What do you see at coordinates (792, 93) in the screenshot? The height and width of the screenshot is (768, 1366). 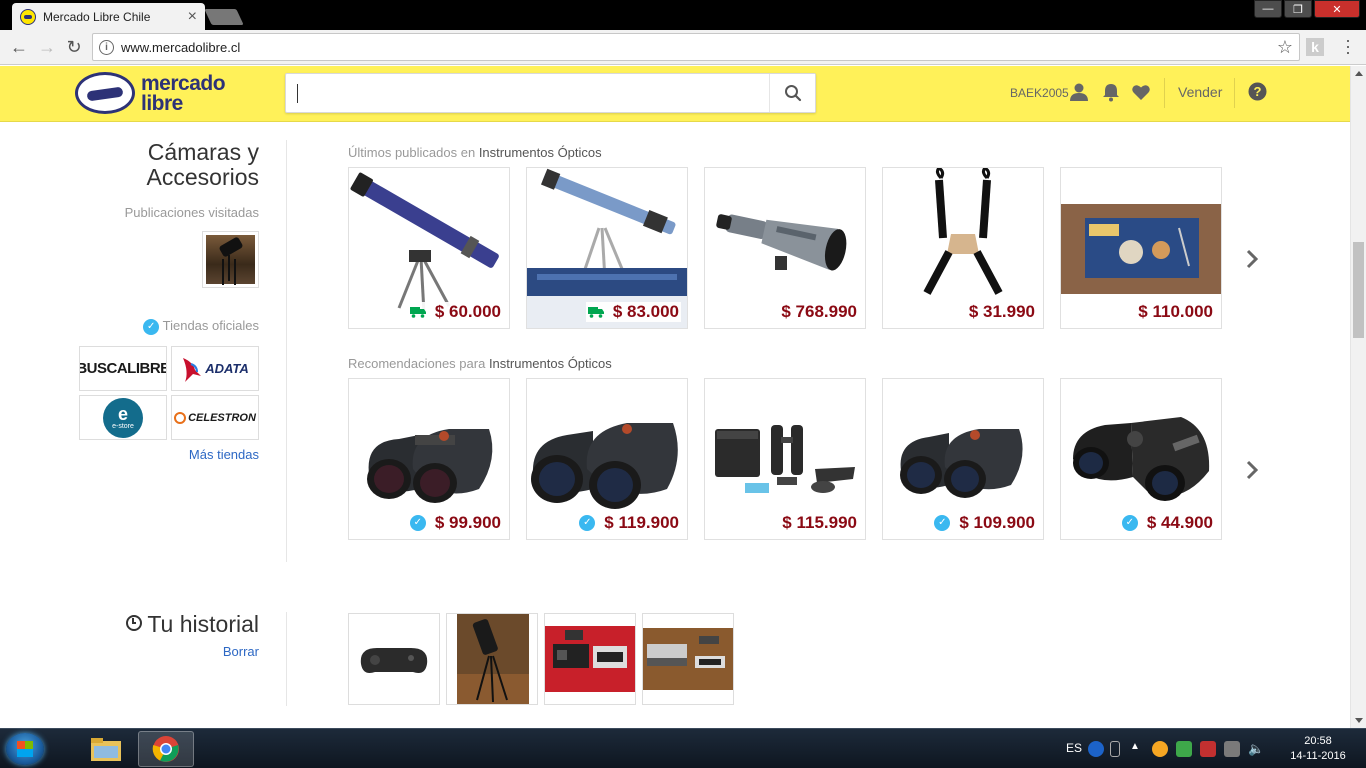 I see `search-button` at bounding box center [792, 93].